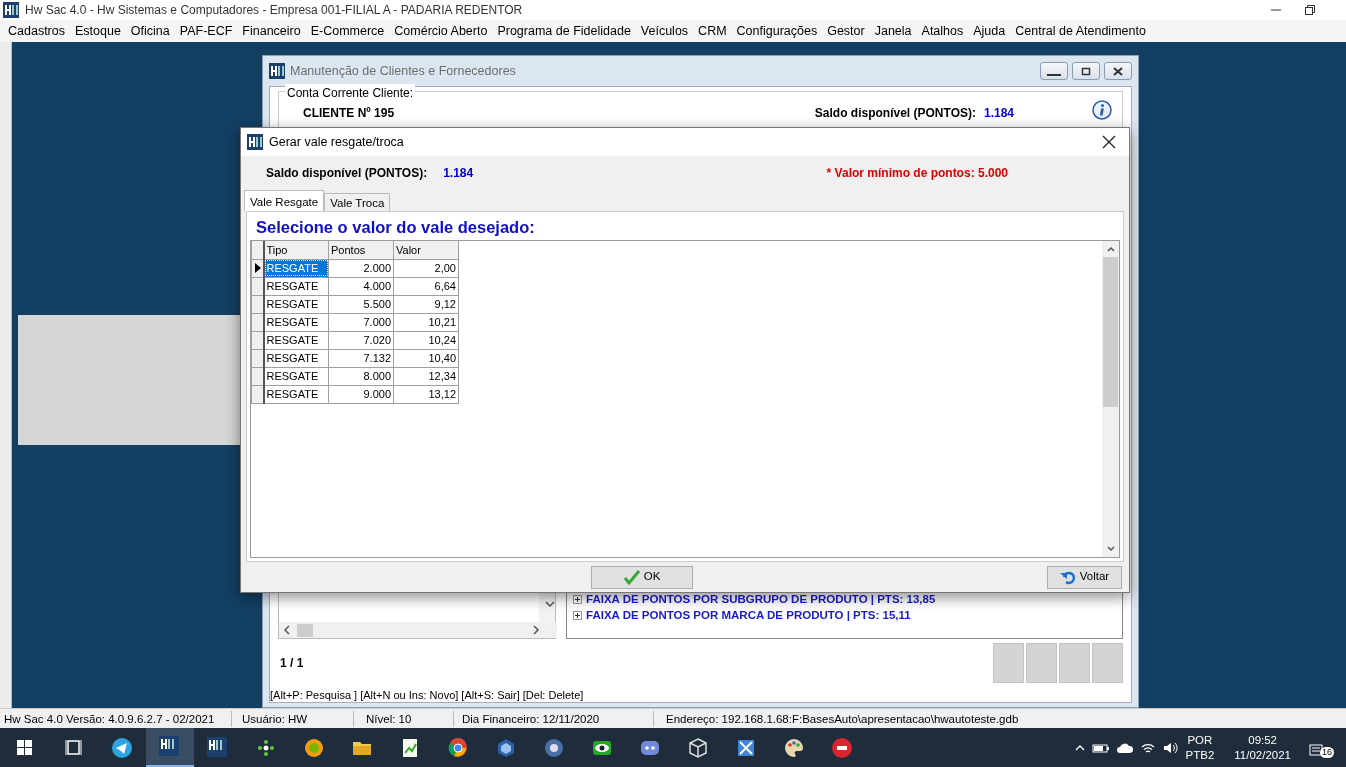  I want to click on dialog-title: Gerar vale resgate/troca, so click(336, 142).